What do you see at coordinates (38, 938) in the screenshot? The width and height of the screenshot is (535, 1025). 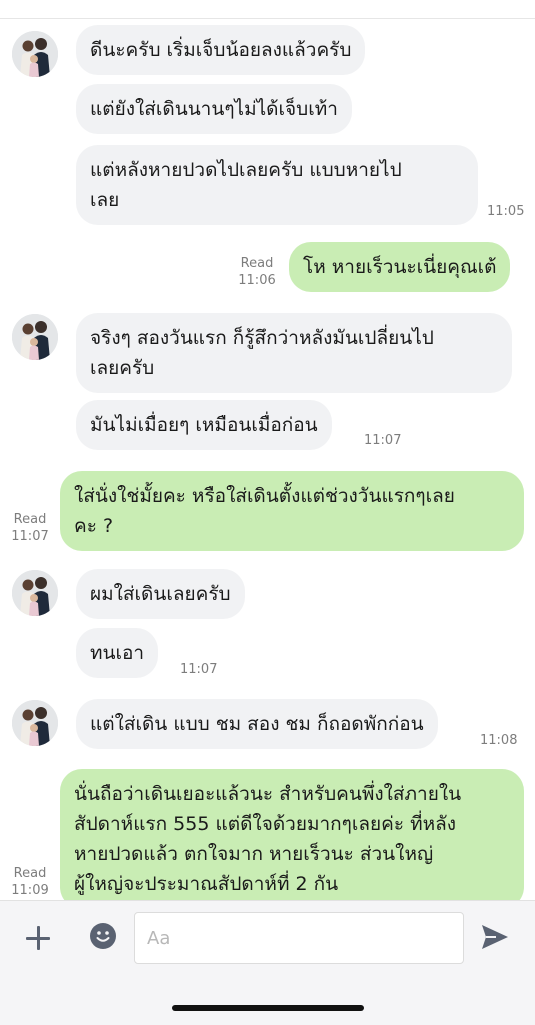 I see `plus-icon` at bounding box center [38, 938].